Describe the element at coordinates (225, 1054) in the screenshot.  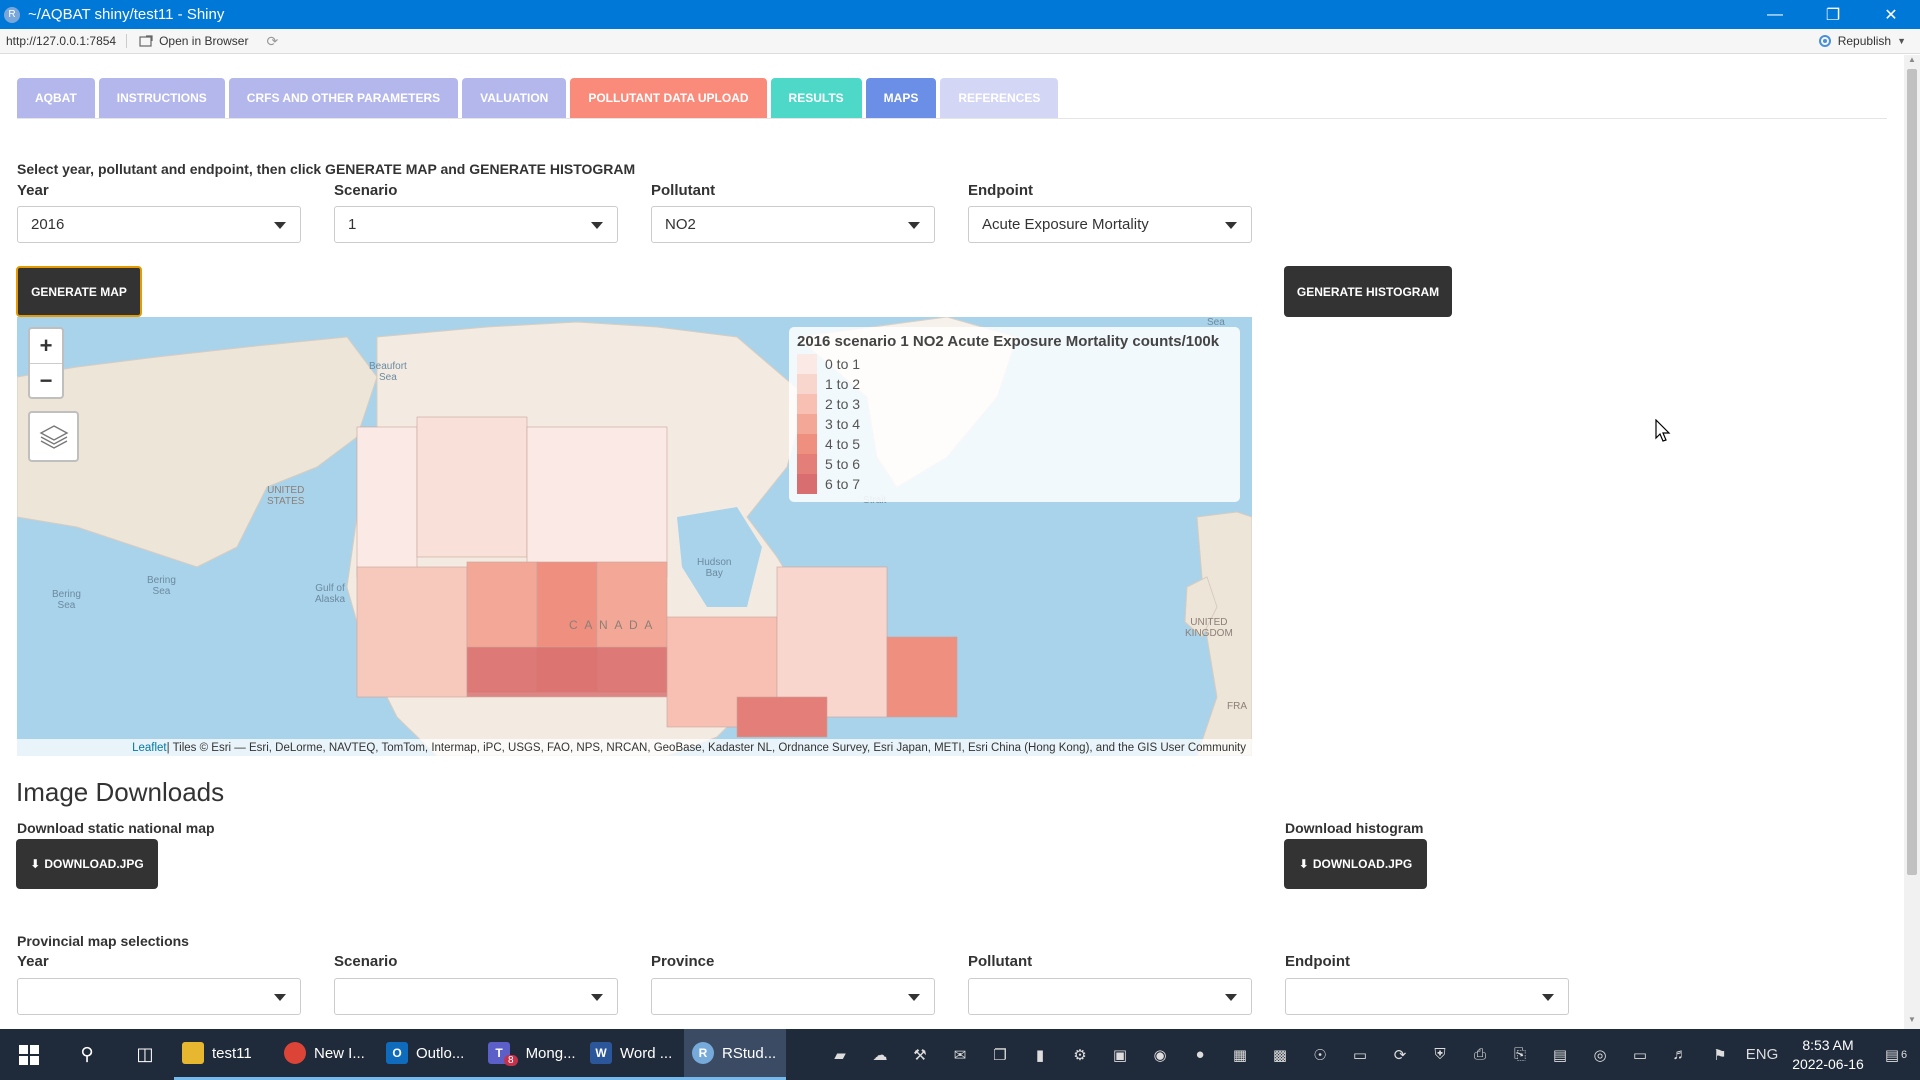
I see `taskbar-app-explorer: test11` at that location.